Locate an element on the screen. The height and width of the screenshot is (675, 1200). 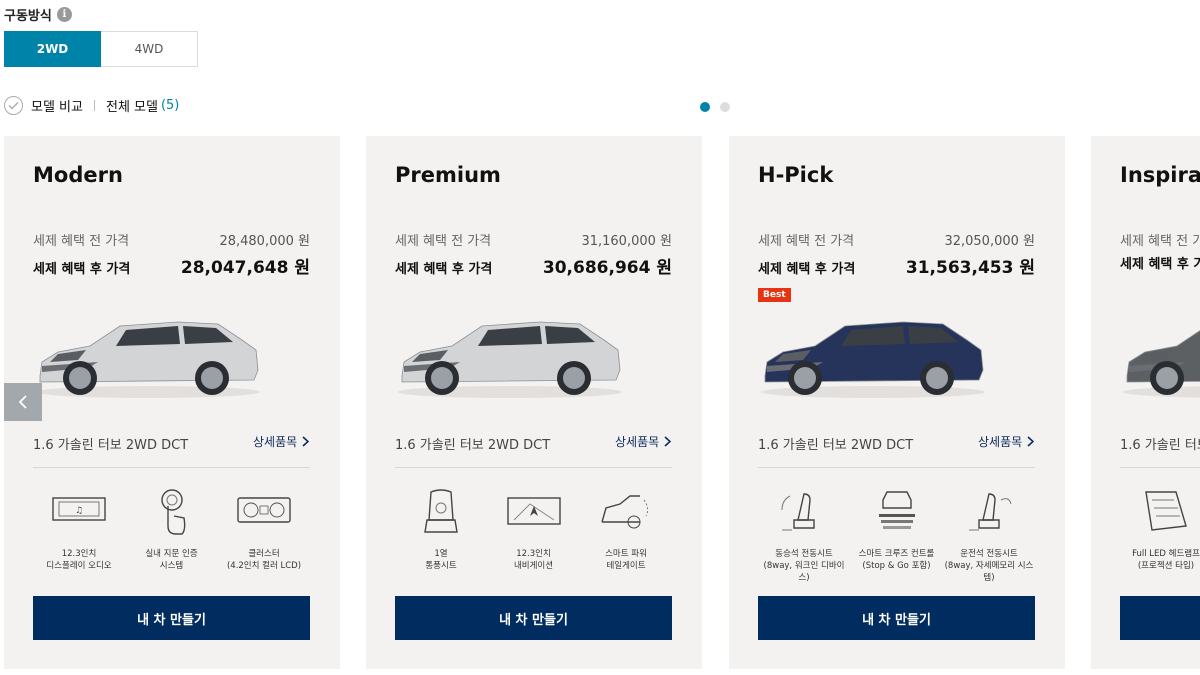
pre-tax-price-row: 세제 혜택 전 가격 is located at coordinates (1160, 239).